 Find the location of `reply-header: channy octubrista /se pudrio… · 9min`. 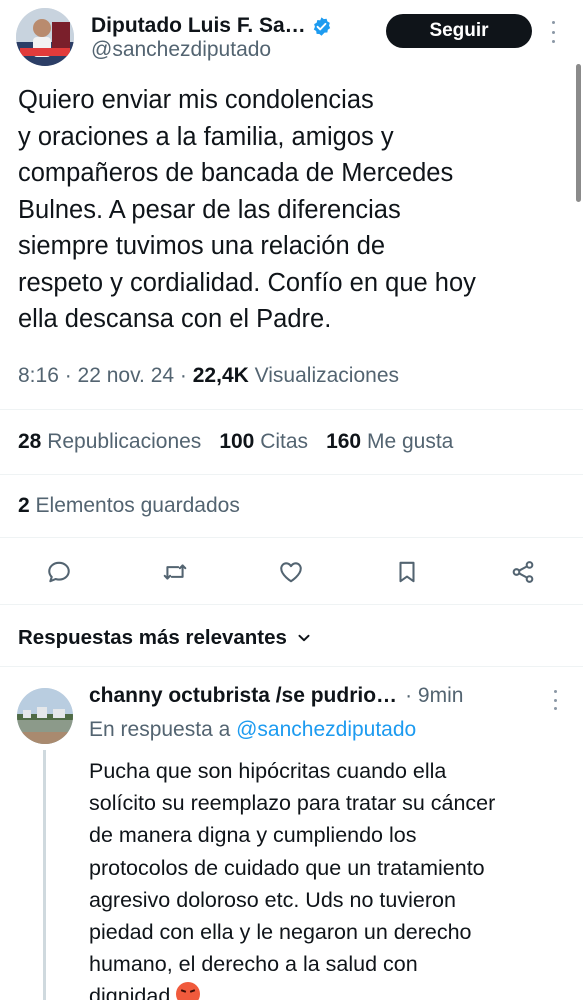

reply-header: channy octubrista /se pudrio… · 9min is located at coordinates (276, 696).